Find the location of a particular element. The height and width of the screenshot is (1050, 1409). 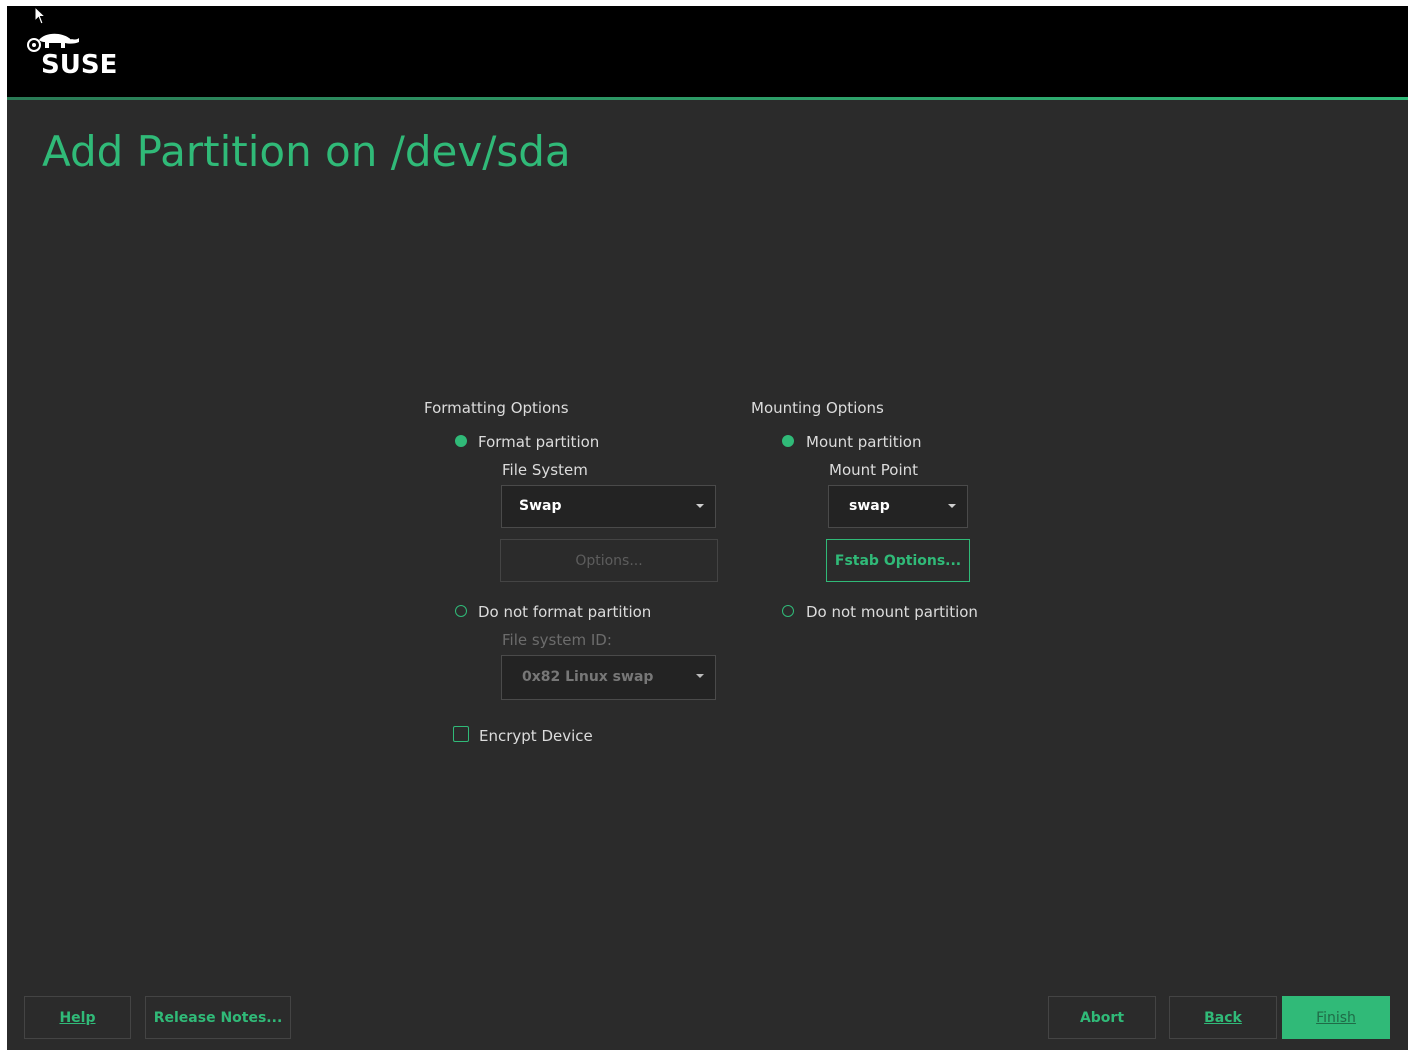

encrypt-device-checkbox is located at coordinates (461, 734).